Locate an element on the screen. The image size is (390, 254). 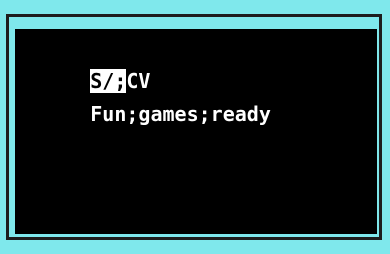
terminal-line-1: S/;CV is located at coordinates (84, 69).